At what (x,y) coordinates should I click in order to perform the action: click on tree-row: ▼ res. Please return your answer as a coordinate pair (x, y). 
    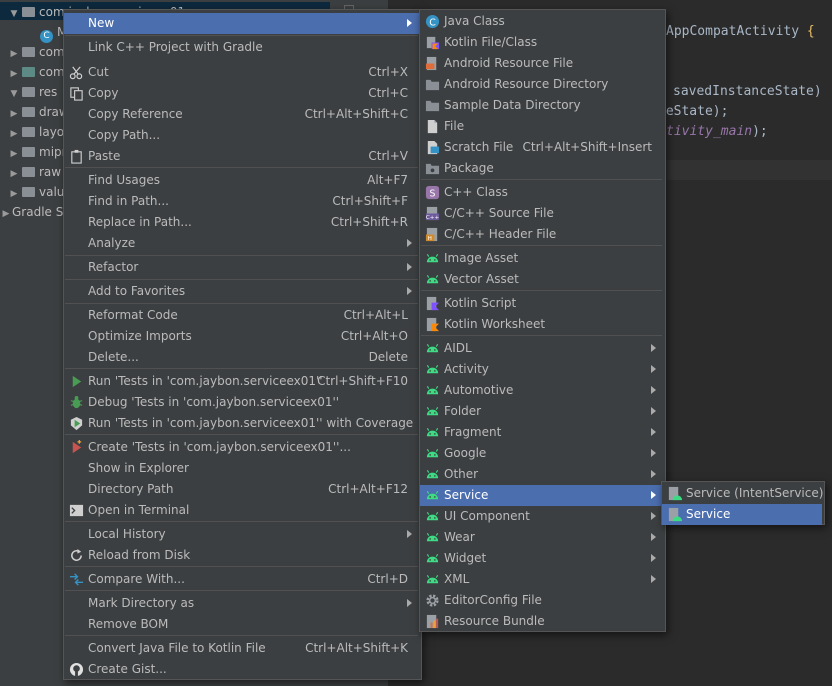
    Looking at the image, I should click on (33, 93).